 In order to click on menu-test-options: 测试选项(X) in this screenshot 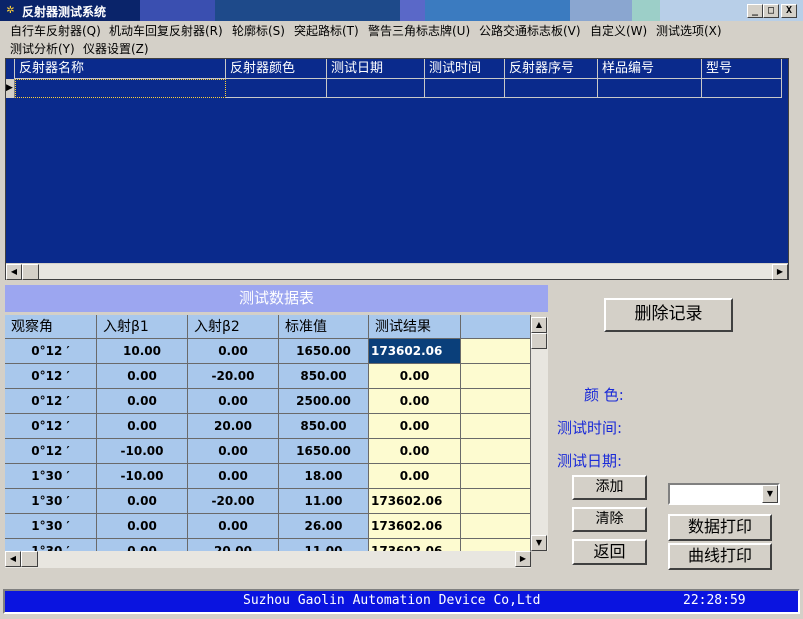, I will do `click(689, 31)`.